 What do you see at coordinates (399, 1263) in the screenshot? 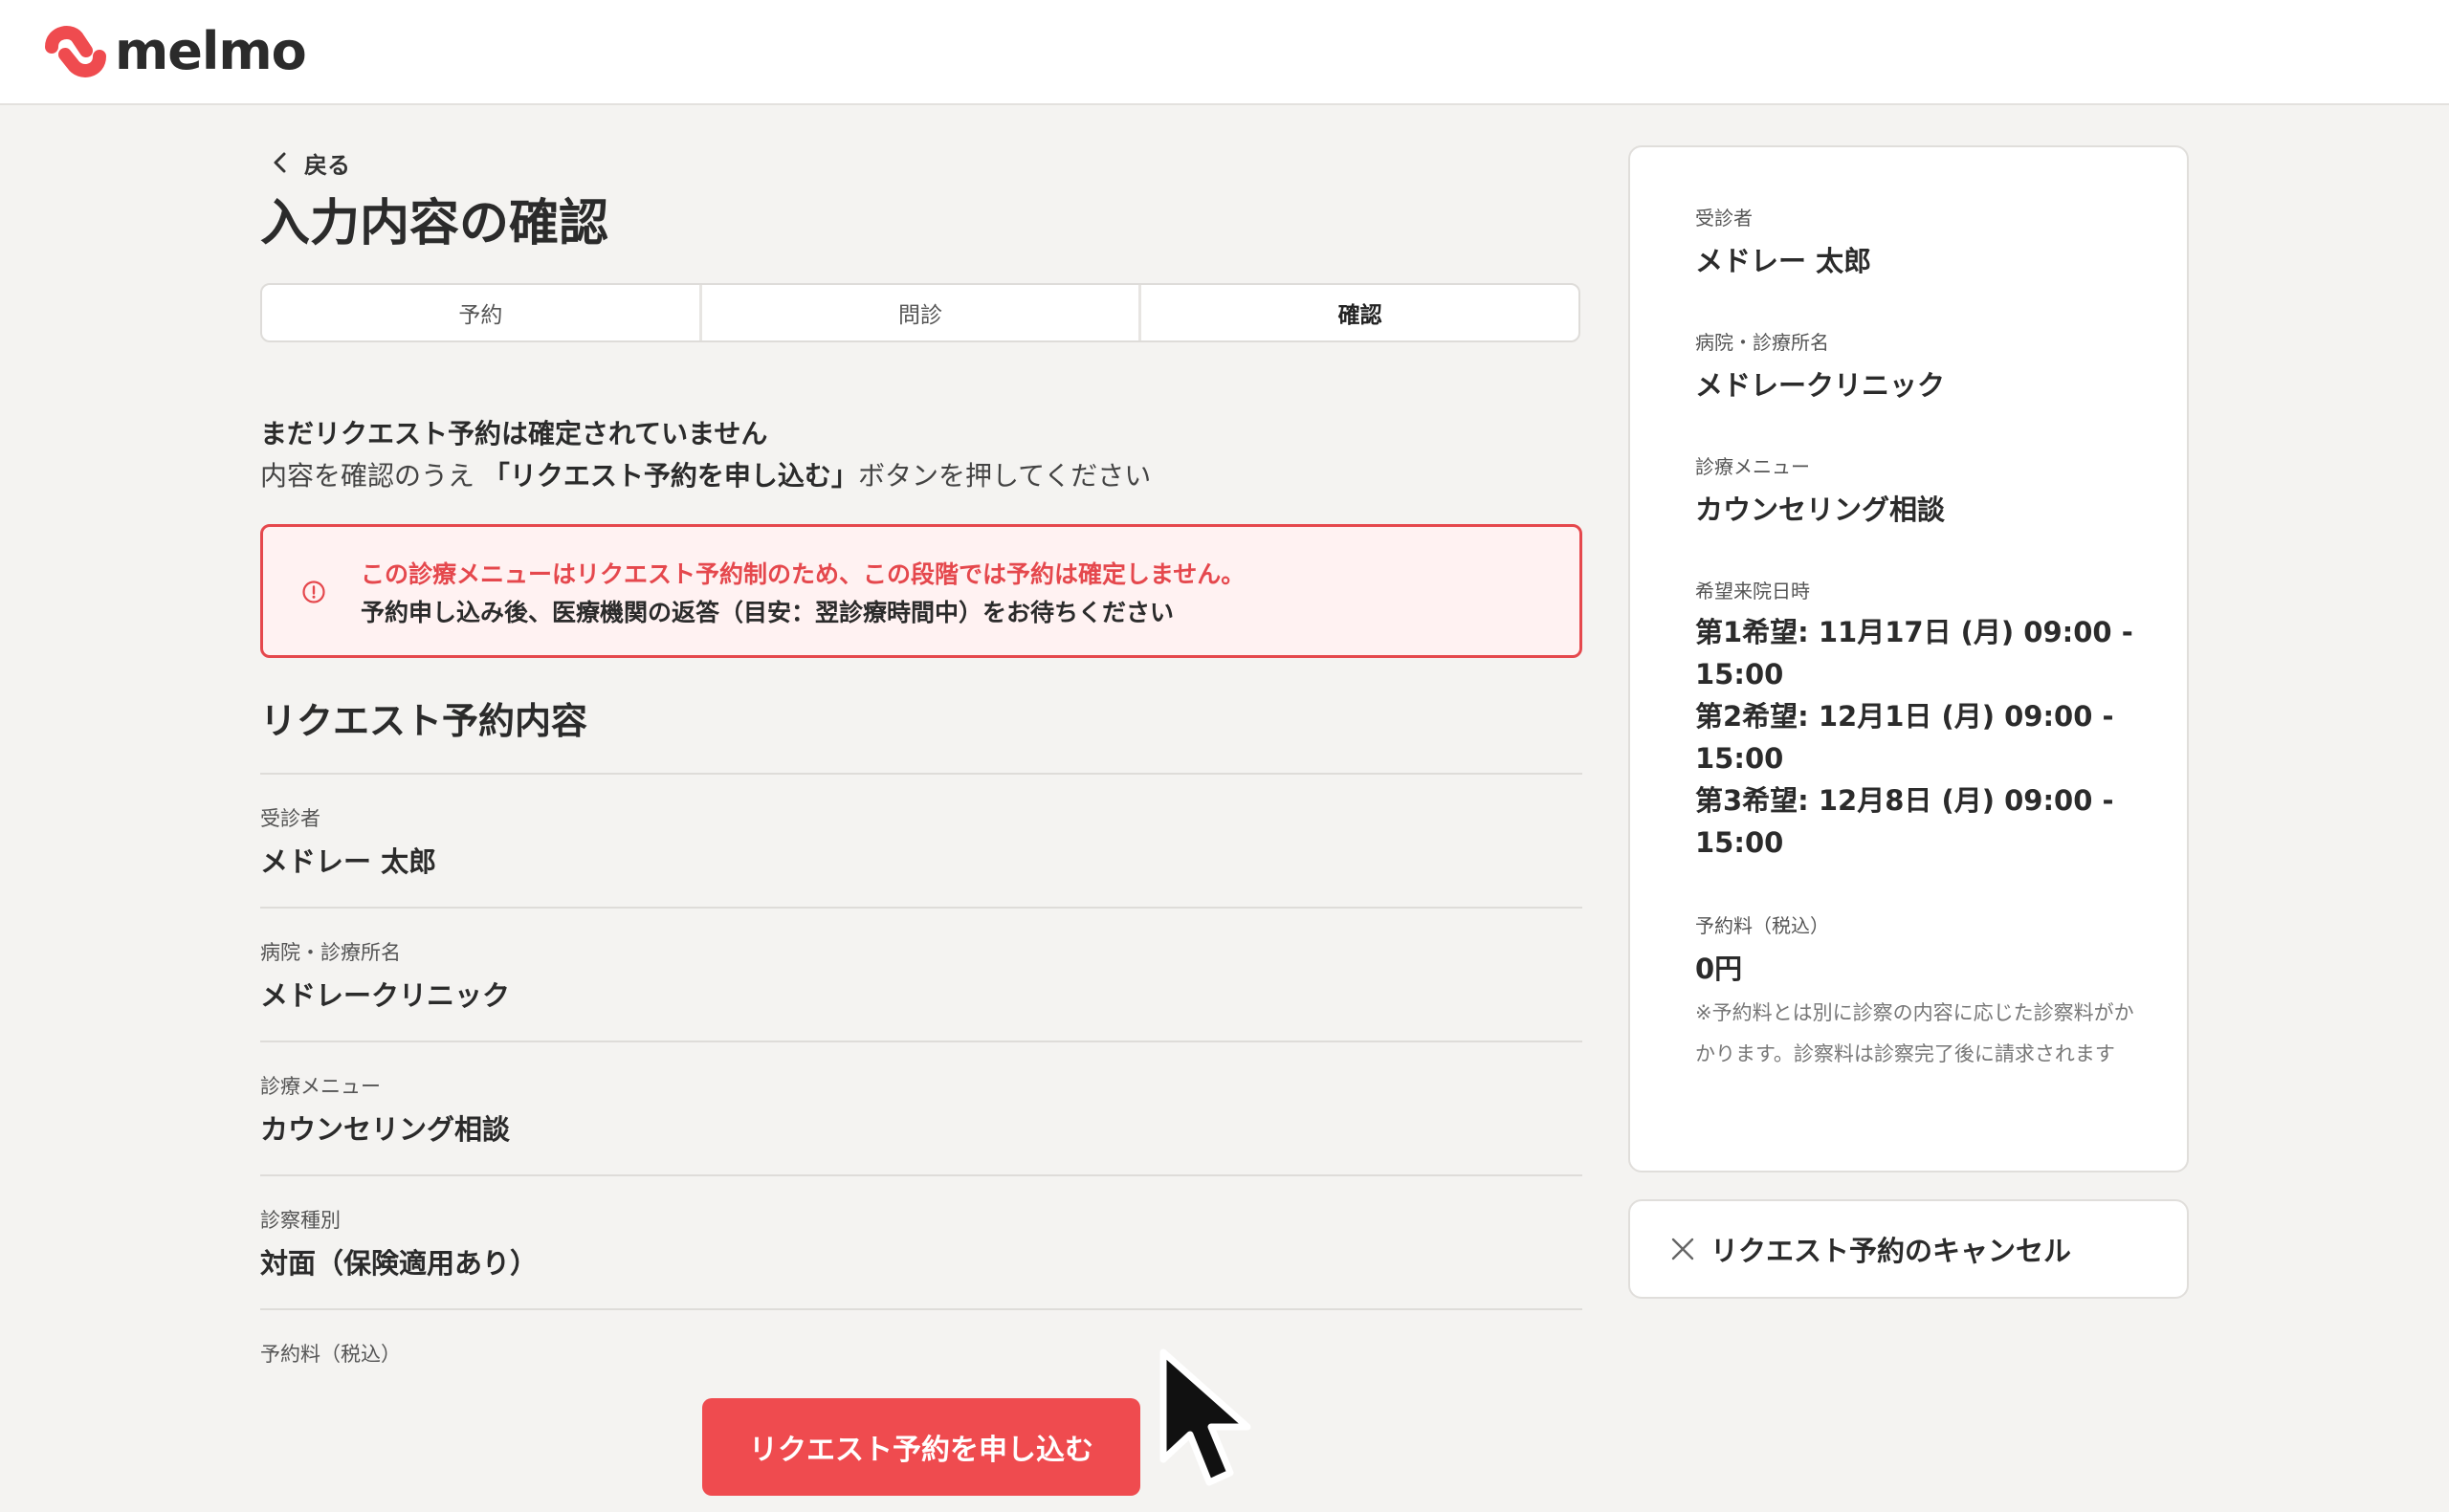
I see `detail-value: 対面（保険適用あり）` at bounding box center [399, 1263].